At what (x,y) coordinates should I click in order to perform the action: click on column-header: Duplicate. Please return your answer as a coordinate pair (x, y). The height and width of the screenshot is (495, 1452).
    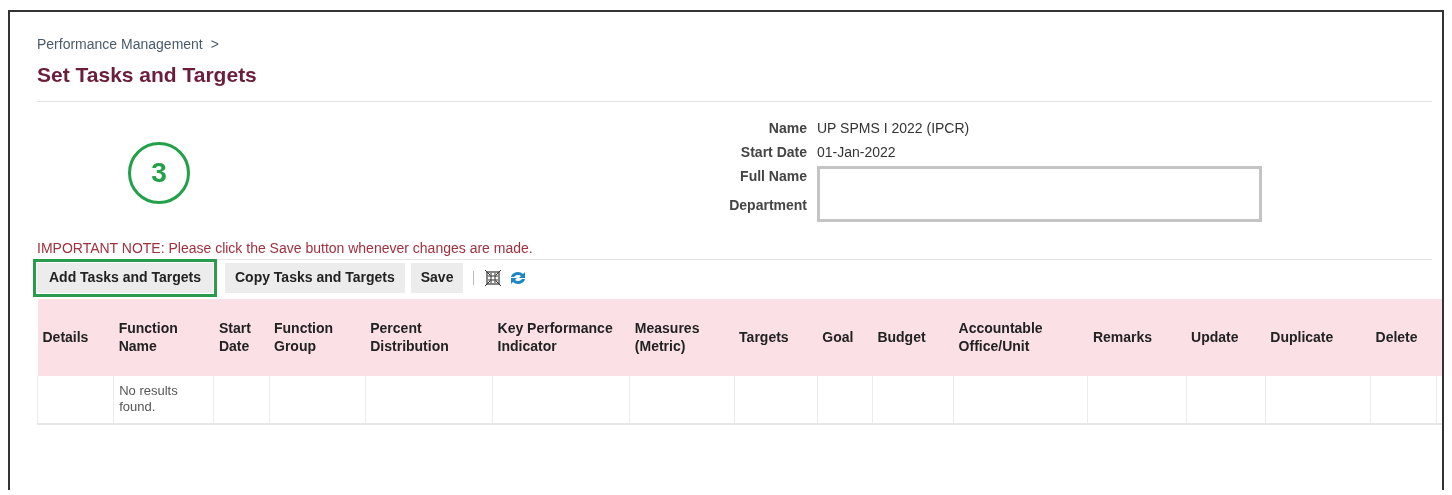
    Looking at the image, I should click on (1318, 337).